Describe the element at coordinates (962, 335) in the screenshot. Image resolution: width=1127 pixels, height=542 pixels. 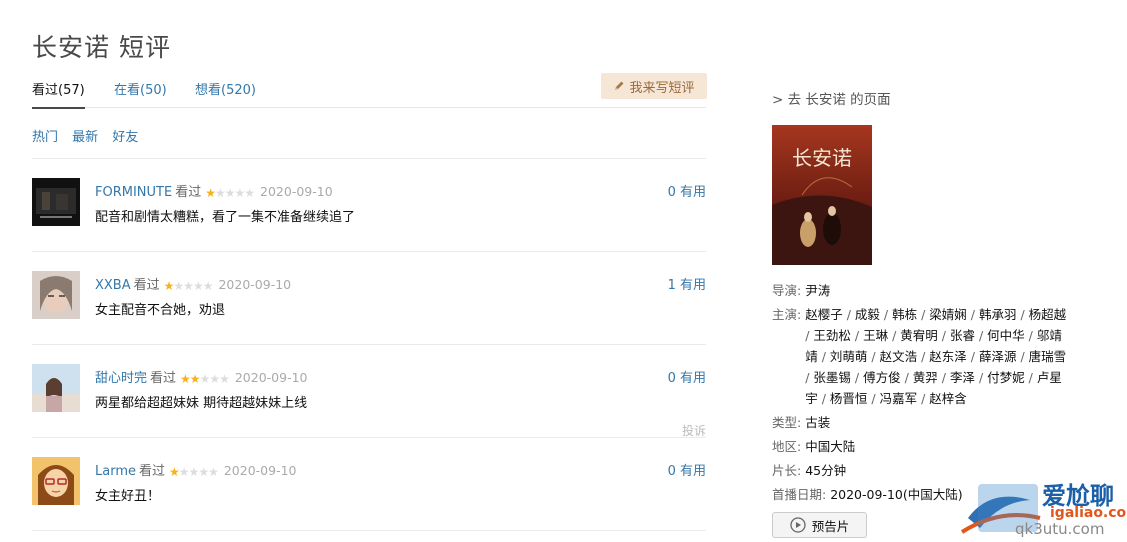
I see `cast-member: 张睿` at that location.